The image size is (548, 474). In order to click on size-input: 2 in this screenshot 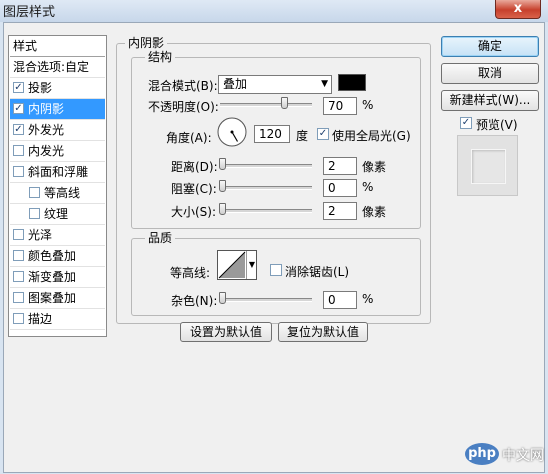, I will do `click(340, 211)`.